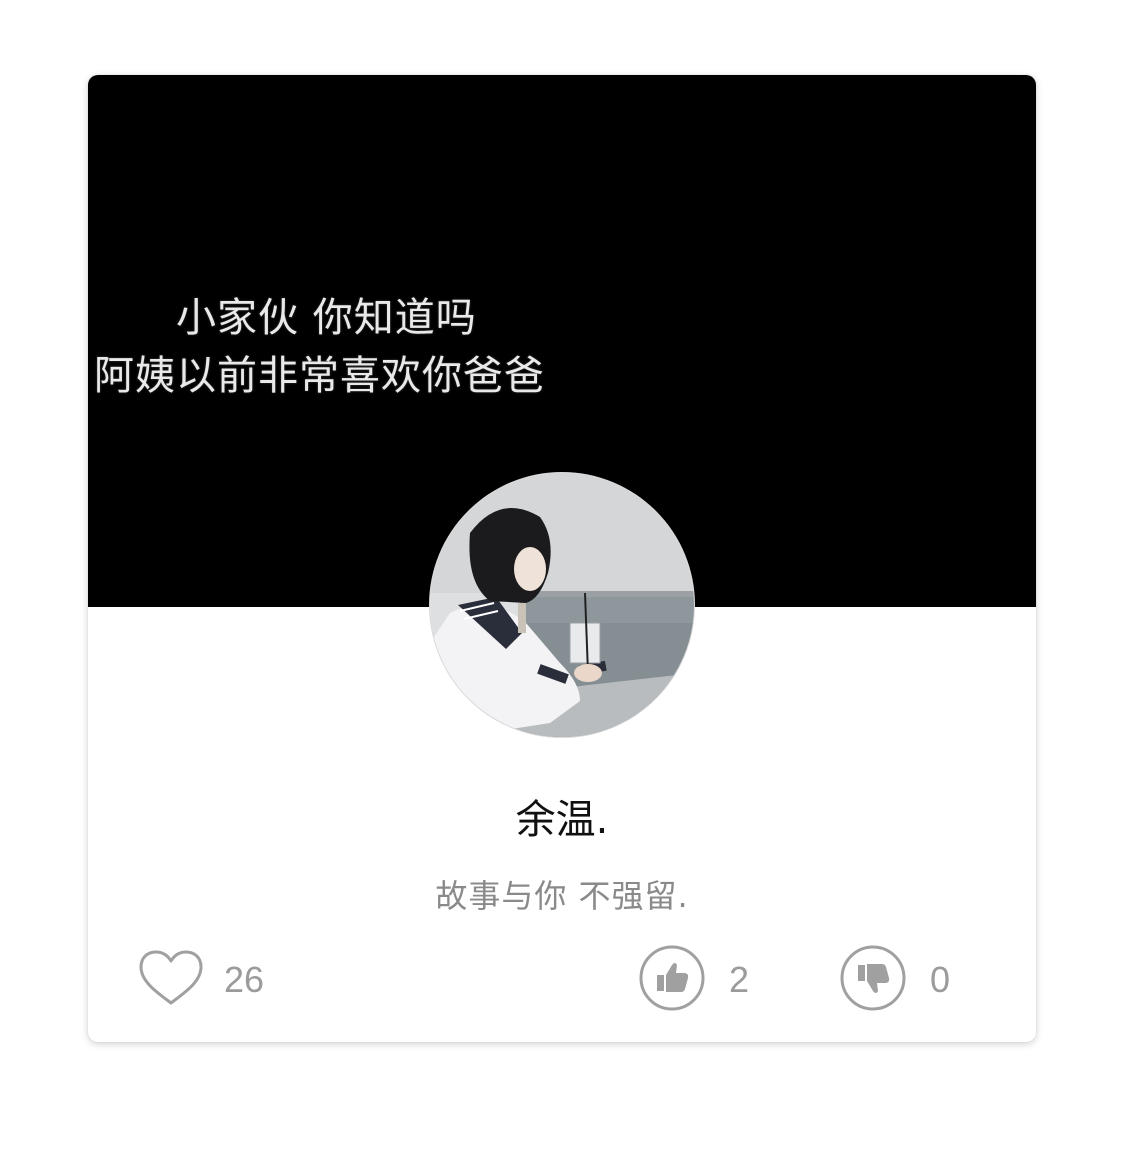 This screenshot has height=1151, width=1125. I want to click on thumbs-up-icon, so click(672, 980).